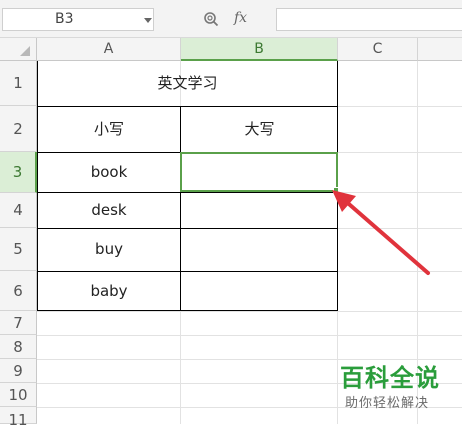 Image resolution: width=462 pixels, height=433 pixels. What do you see at coordinates (78, 19) in the screenshot?
I see `name-box: B3` at bounding box center [78, 19].